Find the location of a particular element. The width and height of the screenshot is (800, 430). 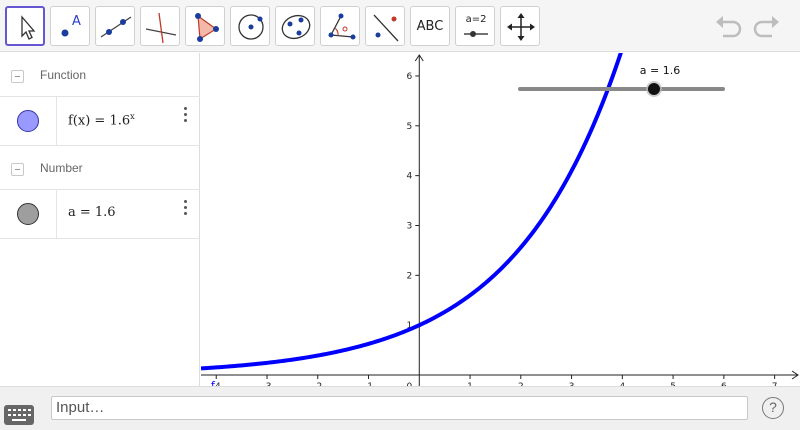

text-icon: ABC is located at coordinates (430, 26).